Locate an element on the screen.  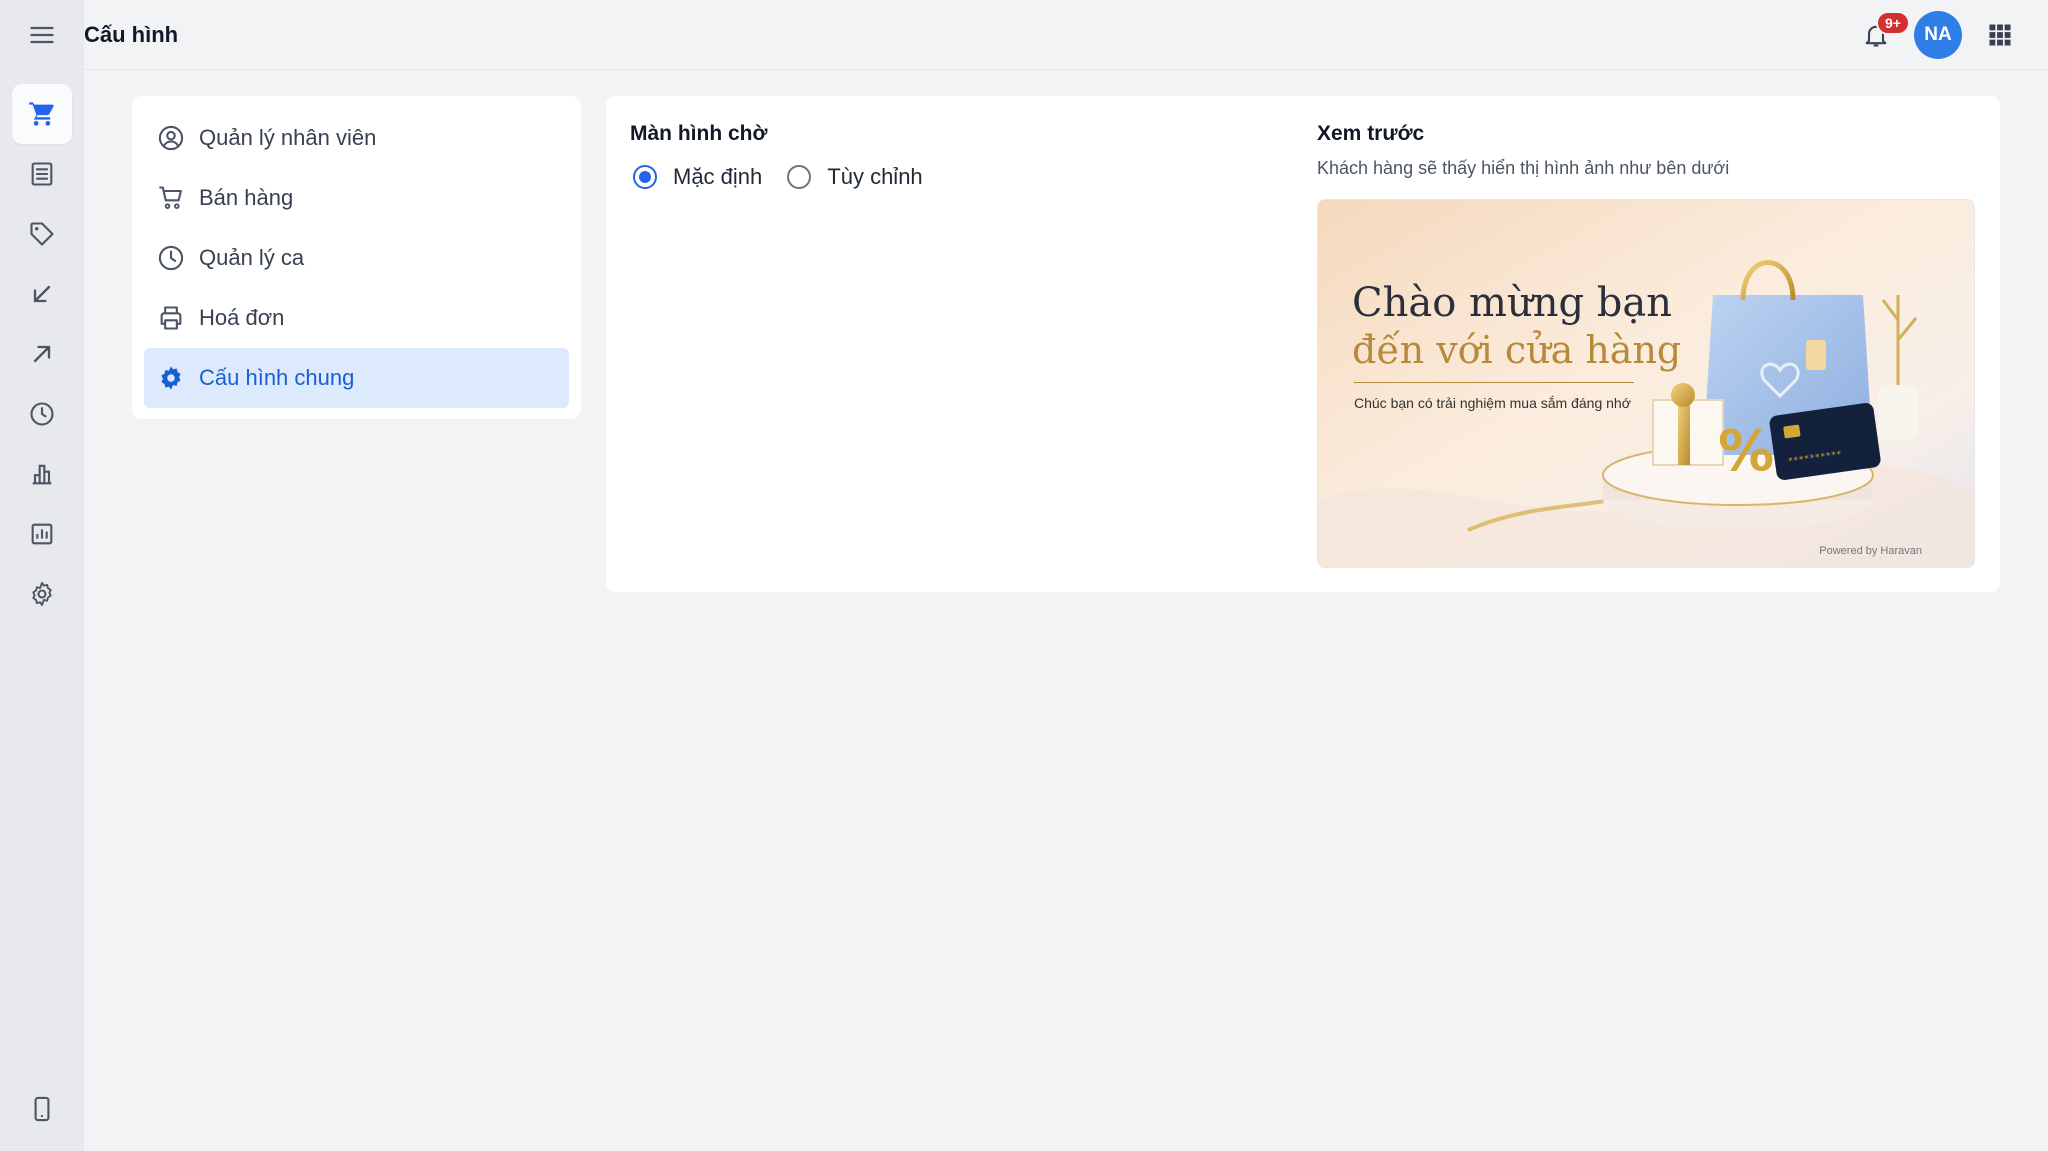
arrow-up-right-icon is located at coordinates (42, 354).